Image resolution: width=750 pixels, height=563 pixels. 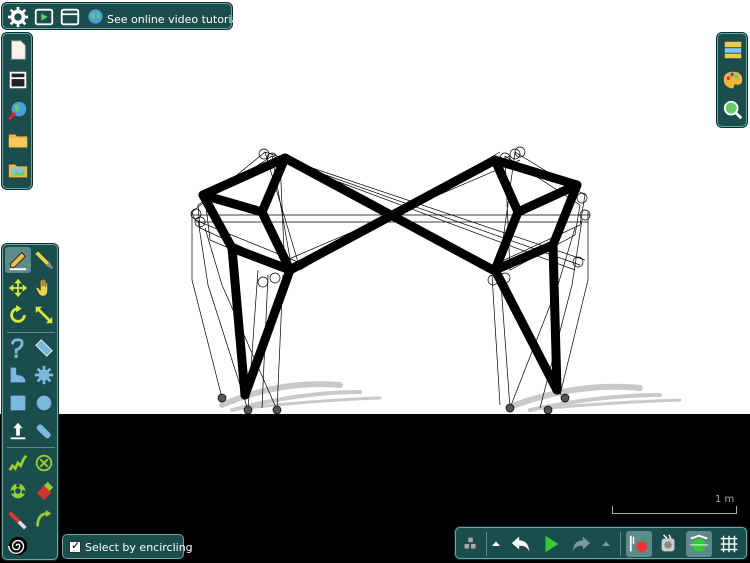 I want to click on browse-online-icon, so click(x=17, y=111).